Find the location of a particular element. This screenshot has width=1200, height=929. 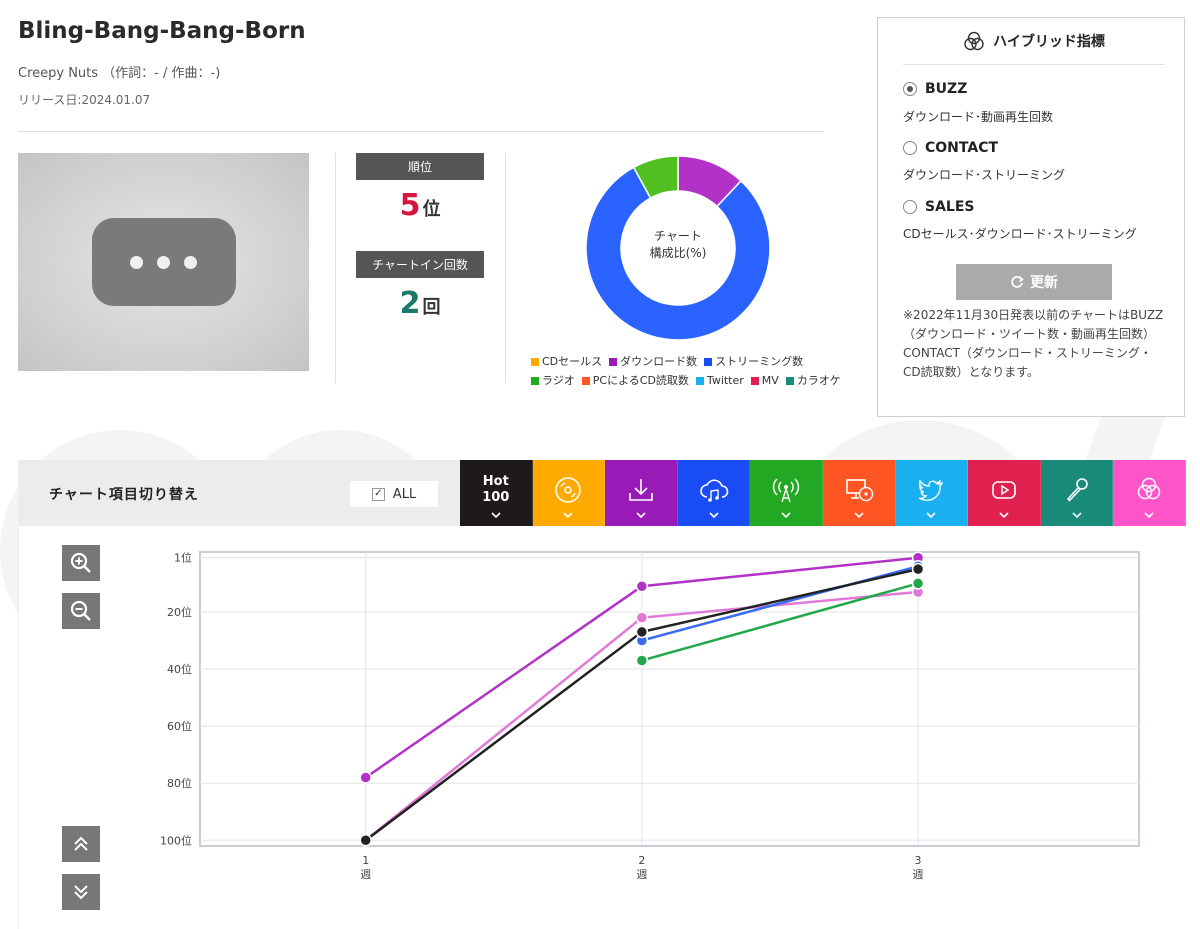

hybrid-option-contact: CONTACT is located at coordinates (950, 148).